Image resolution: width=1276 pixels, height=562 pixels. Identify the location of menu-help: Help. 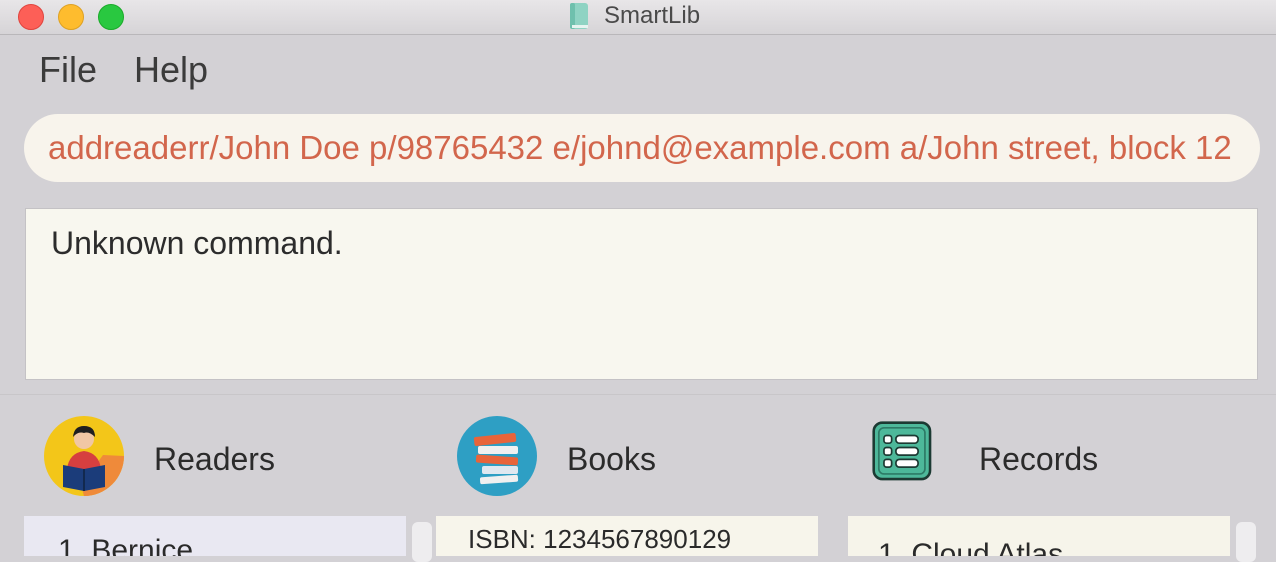
(171, 70).